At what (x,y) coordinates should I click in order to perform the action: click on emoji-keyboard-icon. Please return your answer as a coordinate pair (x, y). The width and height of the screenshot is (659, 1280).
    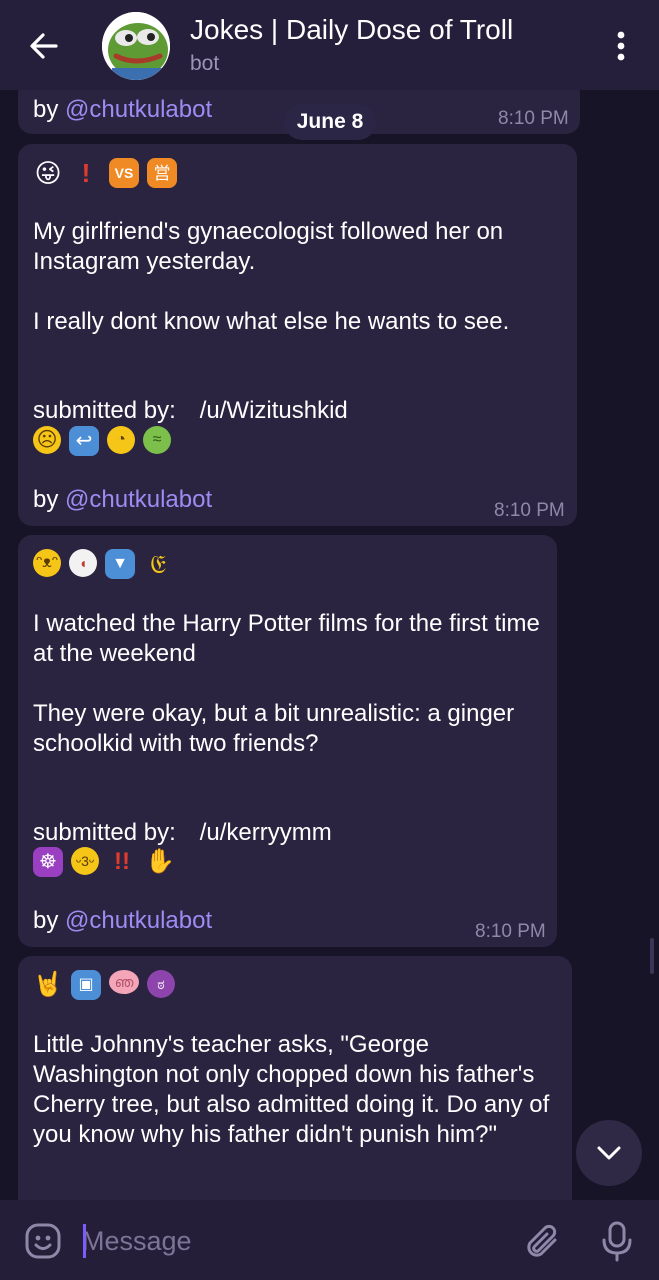
    Looking at the image, I should click on (43, 1241).